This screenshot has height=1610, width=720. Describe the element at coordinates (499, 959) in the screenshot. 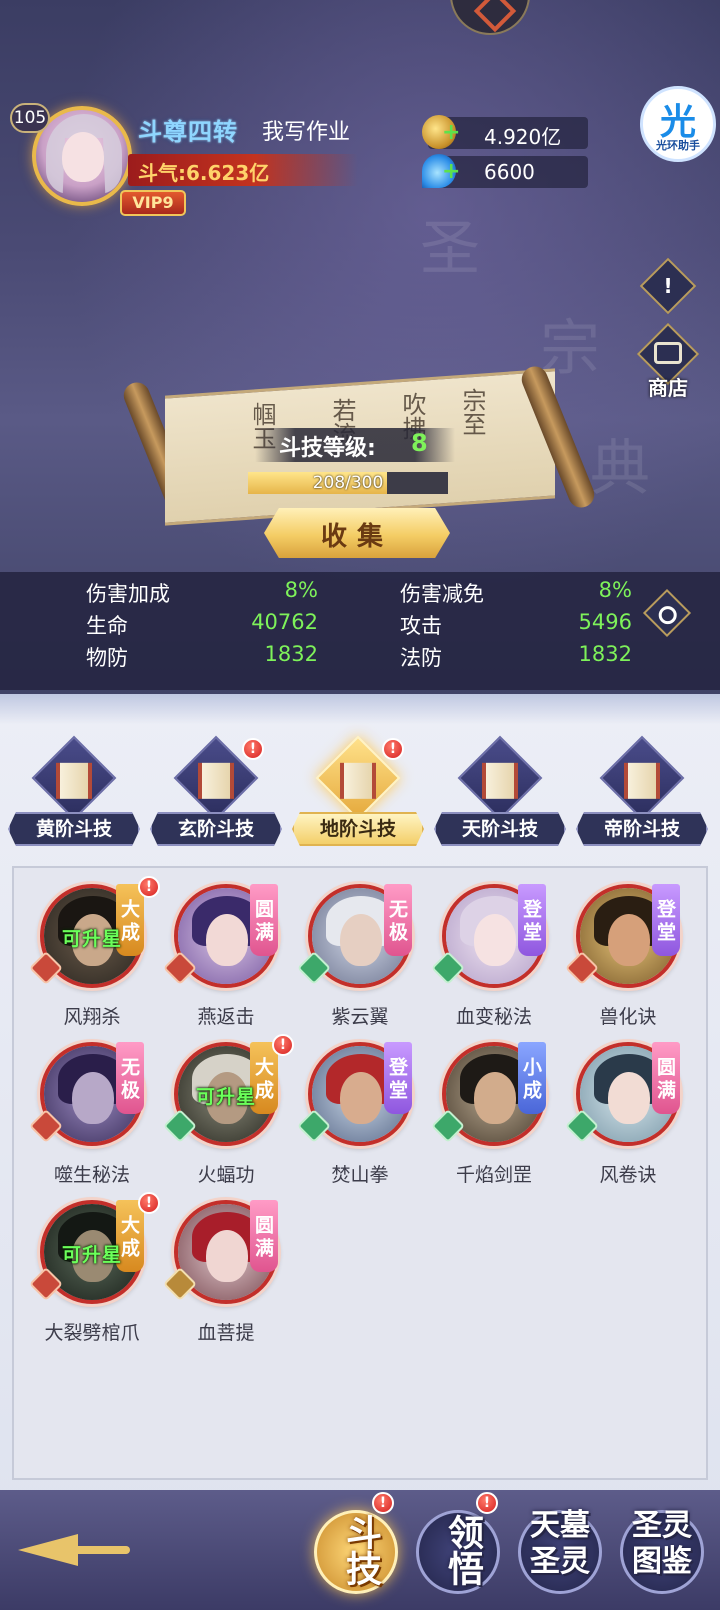

I see `skill-card: 登堂 血变秘法` at that location.